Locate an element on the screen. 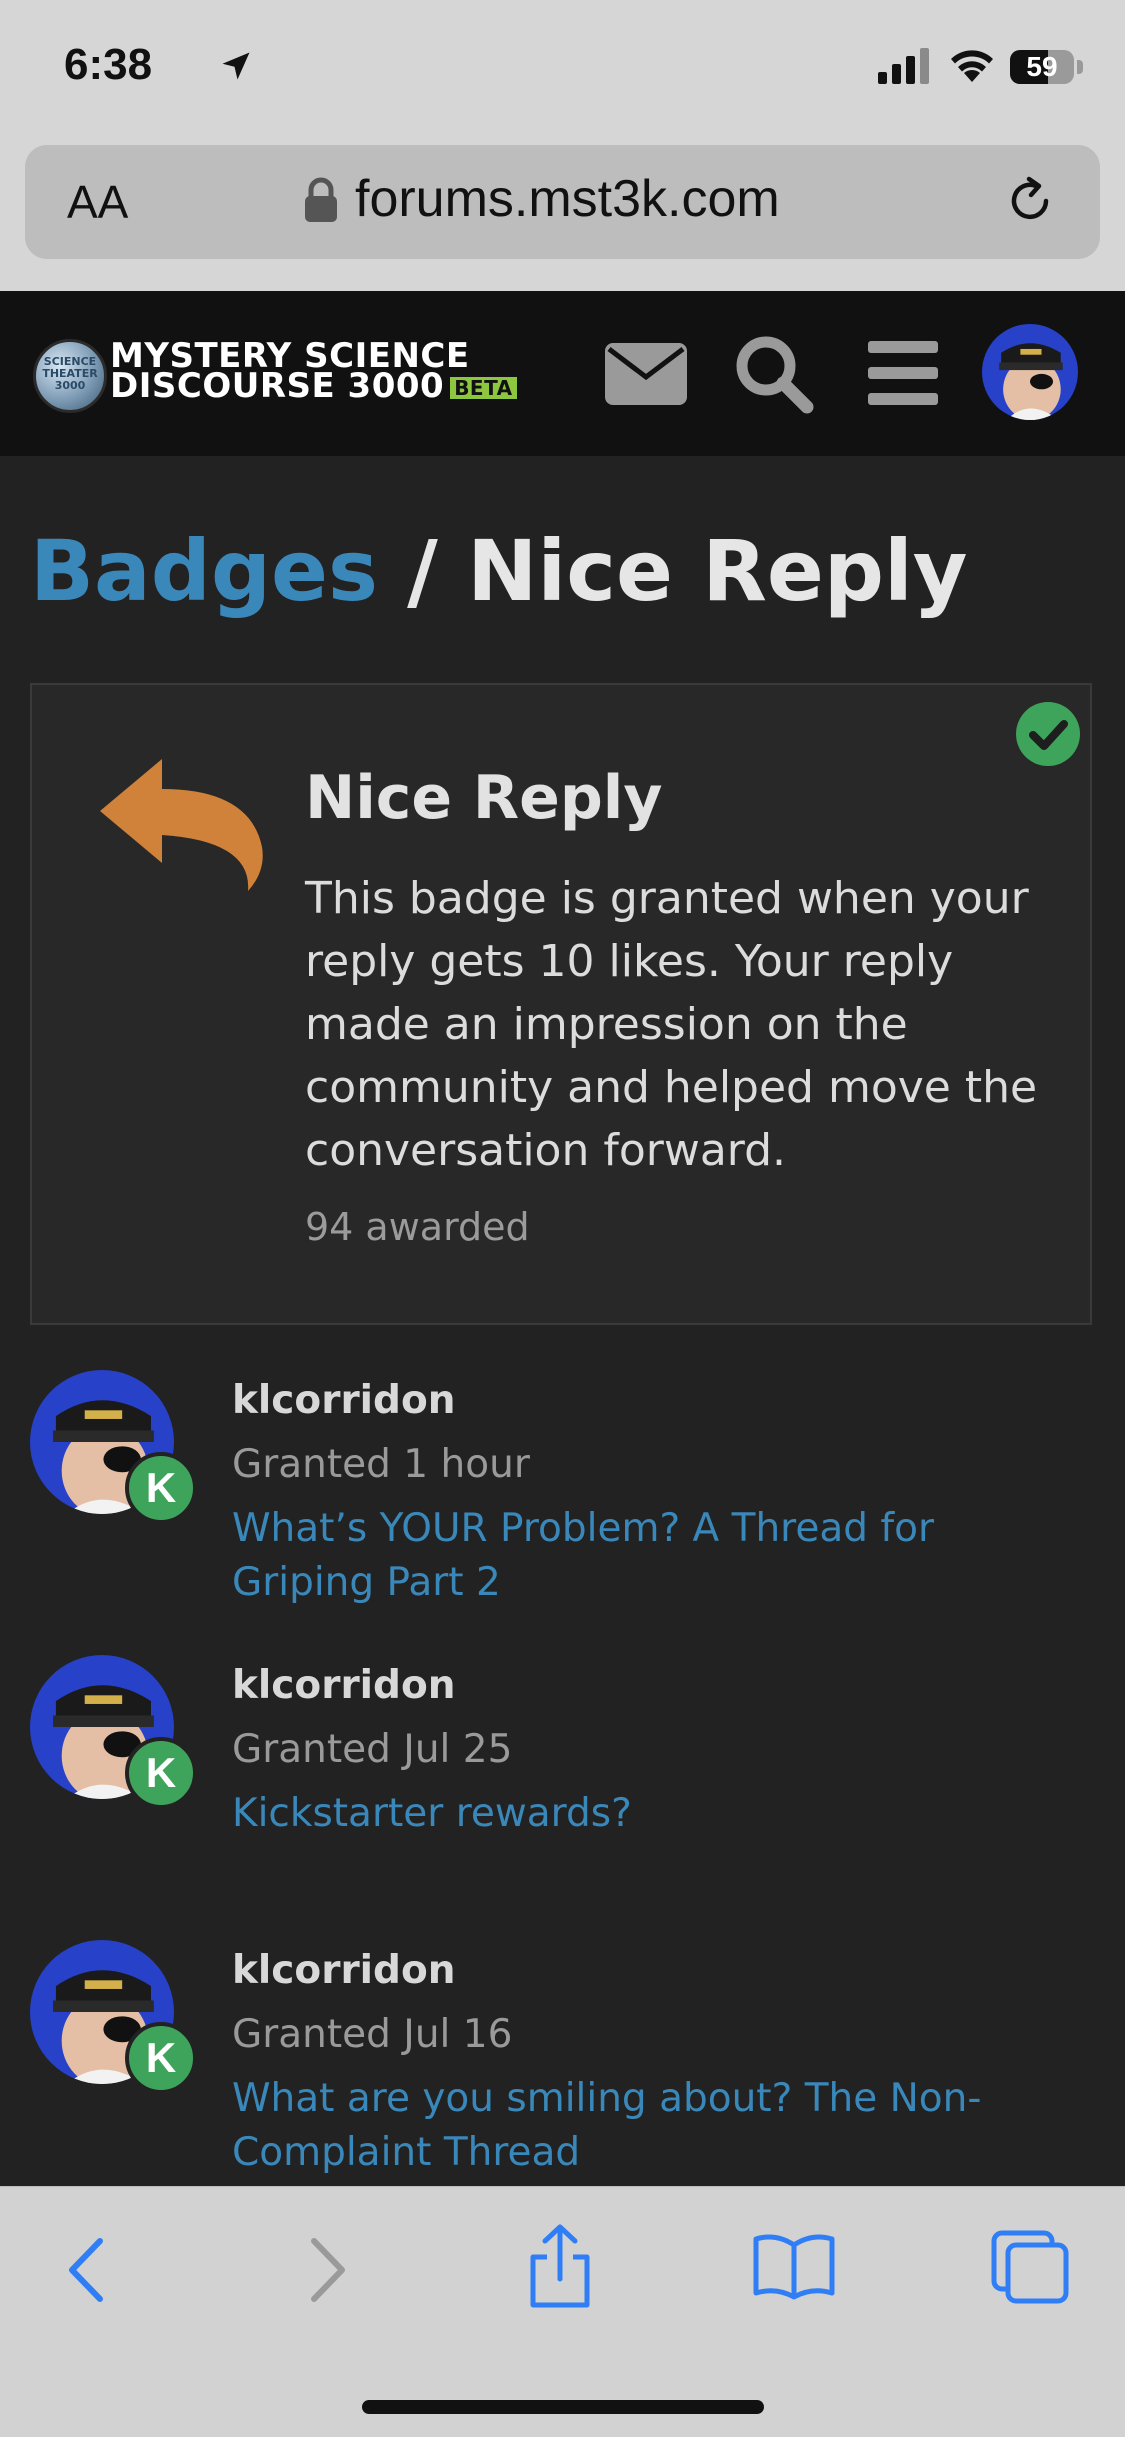  granted-check-icon is located at coordinates (1048, 734).